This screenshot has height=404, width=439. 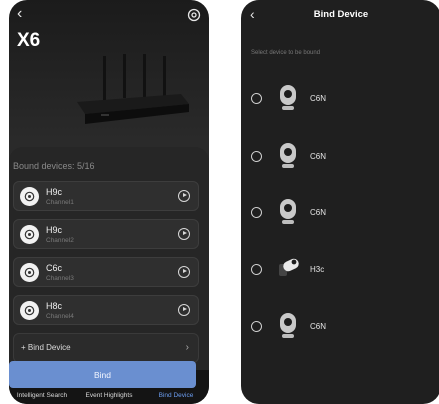 What do you see at coordinates (176, 395) in the screenshot?
I see `tab-label: Bind Device` at bounding box center [176, 395].